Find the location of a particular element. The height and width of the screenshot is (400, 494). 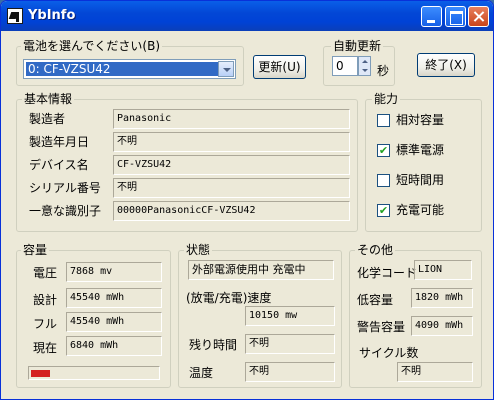

minimize-button is located at coordinates (431, 16).